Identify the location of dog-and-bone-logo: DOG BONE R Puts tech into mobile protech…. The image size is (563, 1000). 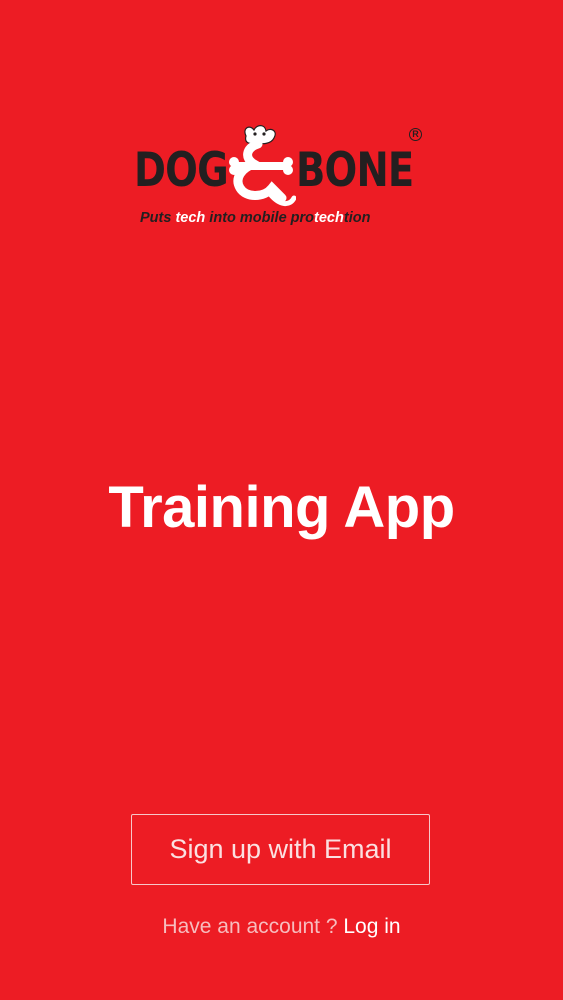
(281, 177).